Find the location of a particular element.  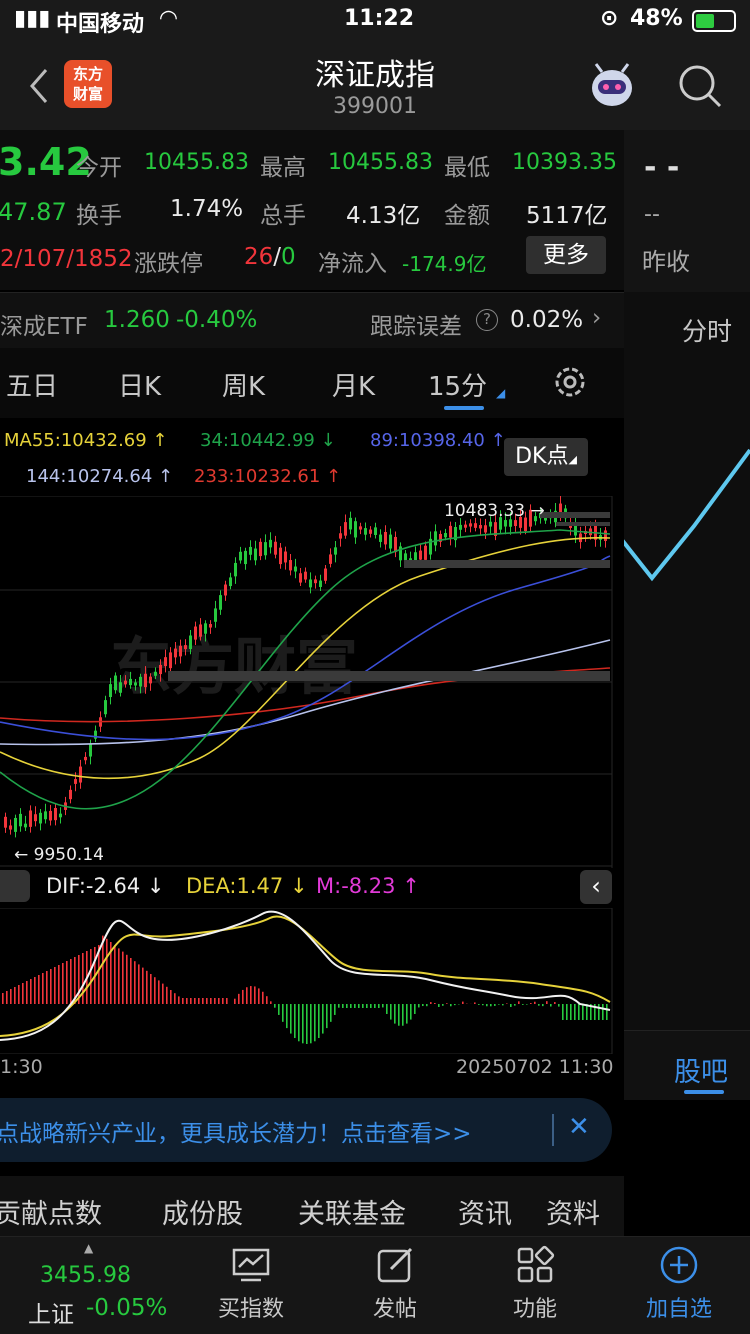

more-button: 更多 is located at coordinates (566, 255).